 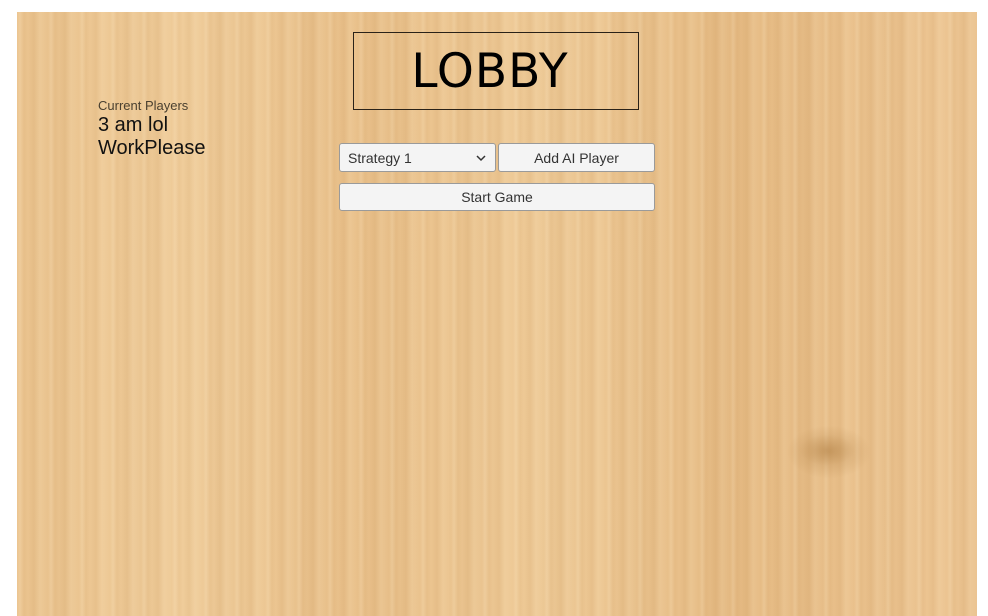 What do you see at coordinates (143, 105) in the screenshot?
I see `current-players-heading: Current Players` at bounding box center [143, 105].